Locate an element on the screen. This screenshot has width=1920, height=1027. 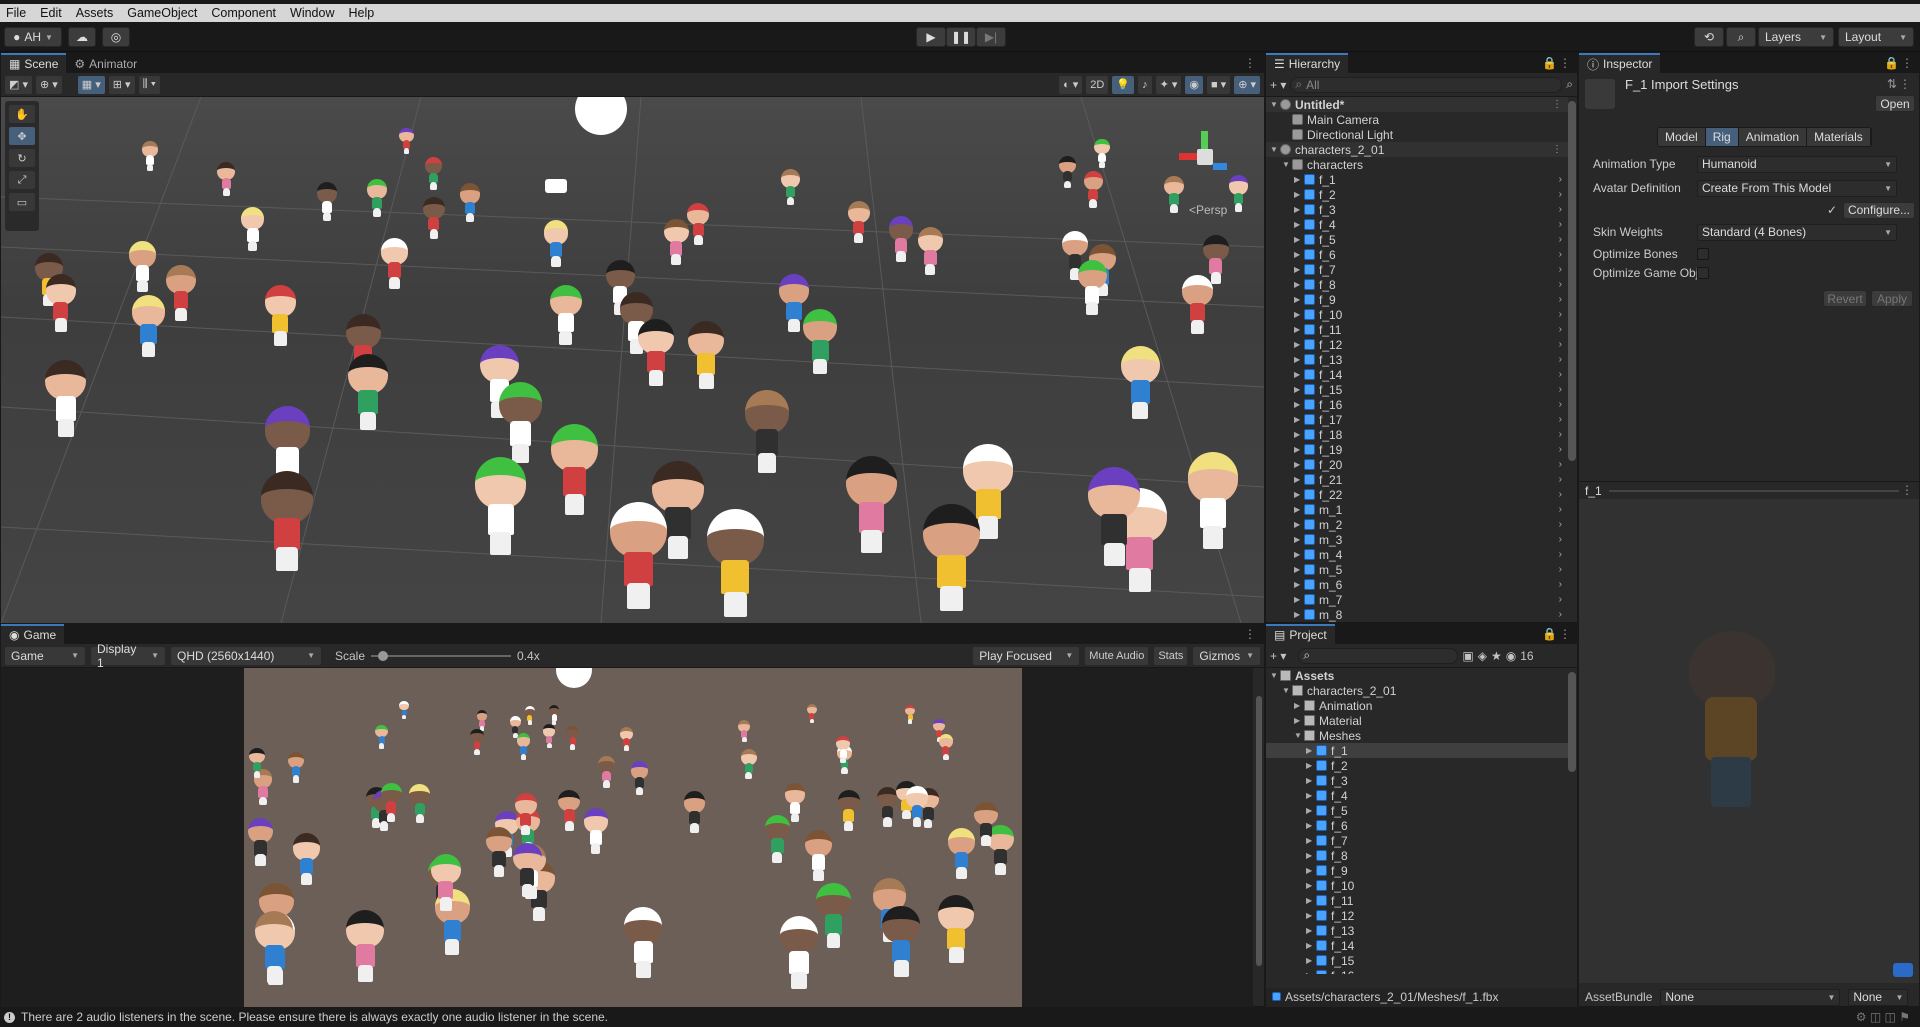
tree-item: ▶ f_6 › is located at coordinates (1417, 254).